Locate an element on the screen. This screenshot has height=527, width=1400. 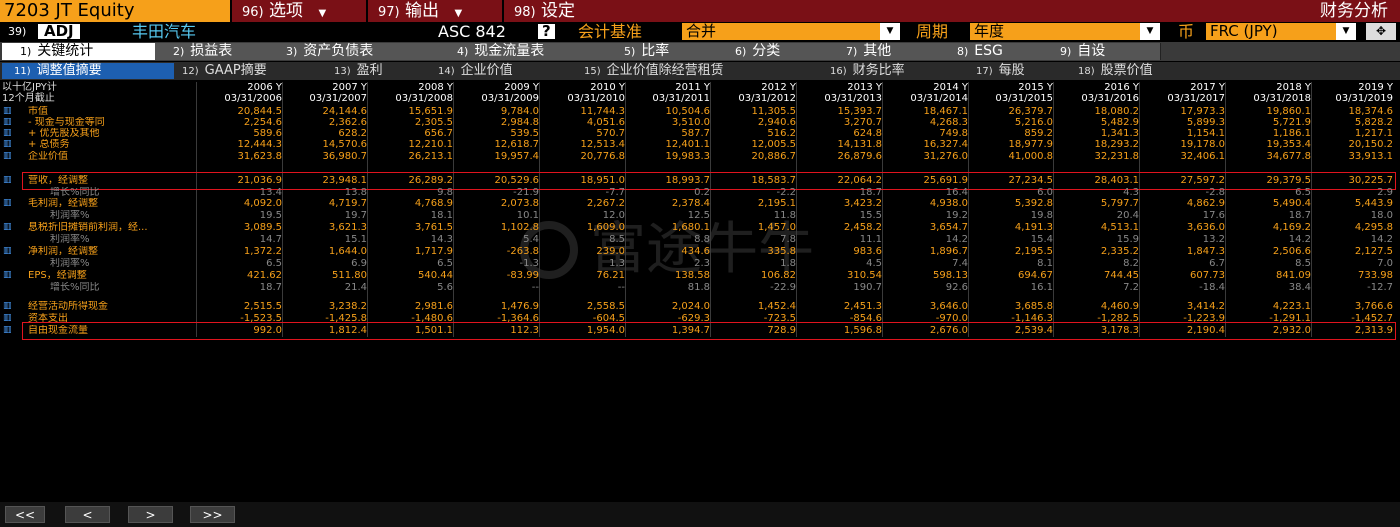
table-cell: 540.44 is located at coordinates (435, 275).